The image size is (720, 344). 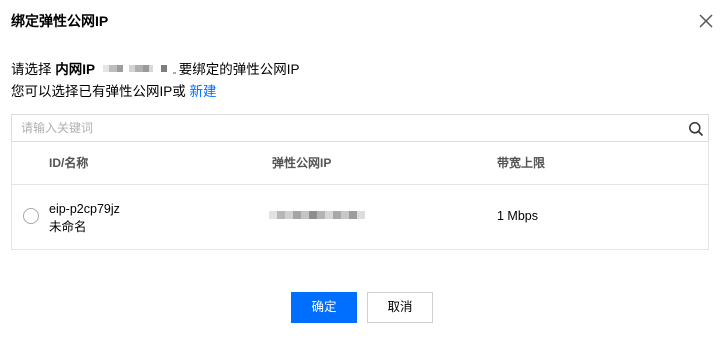 I want to click on intro-line: 请选择 内网IP 要绑定的弹性公网IP, so click(x=155, y=70).